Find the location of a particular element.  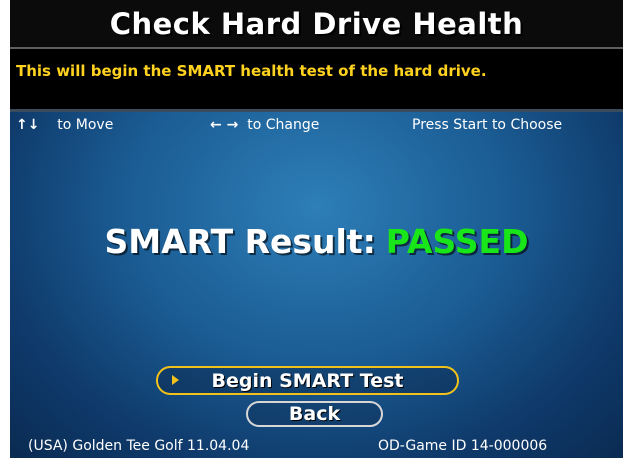

move-hint-label: to Move is located at coordinates (85, 125).